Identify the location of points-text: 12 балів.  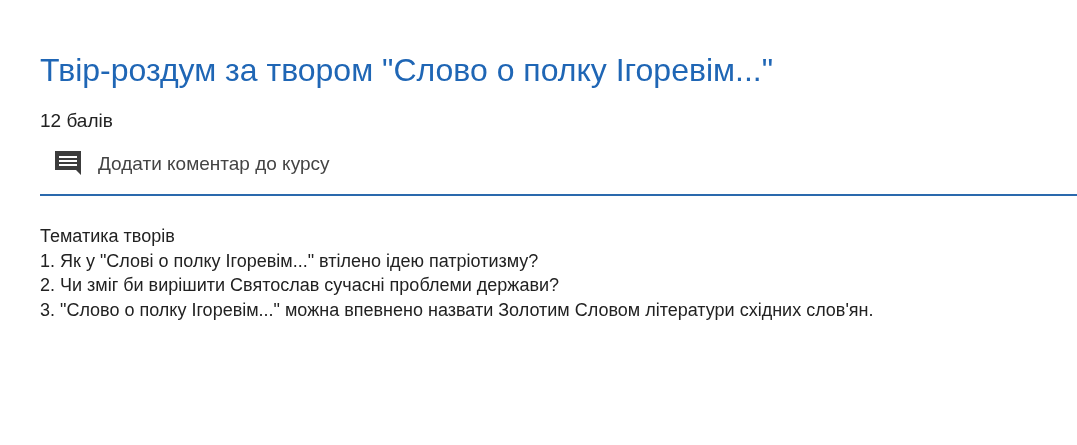
(76, 121).